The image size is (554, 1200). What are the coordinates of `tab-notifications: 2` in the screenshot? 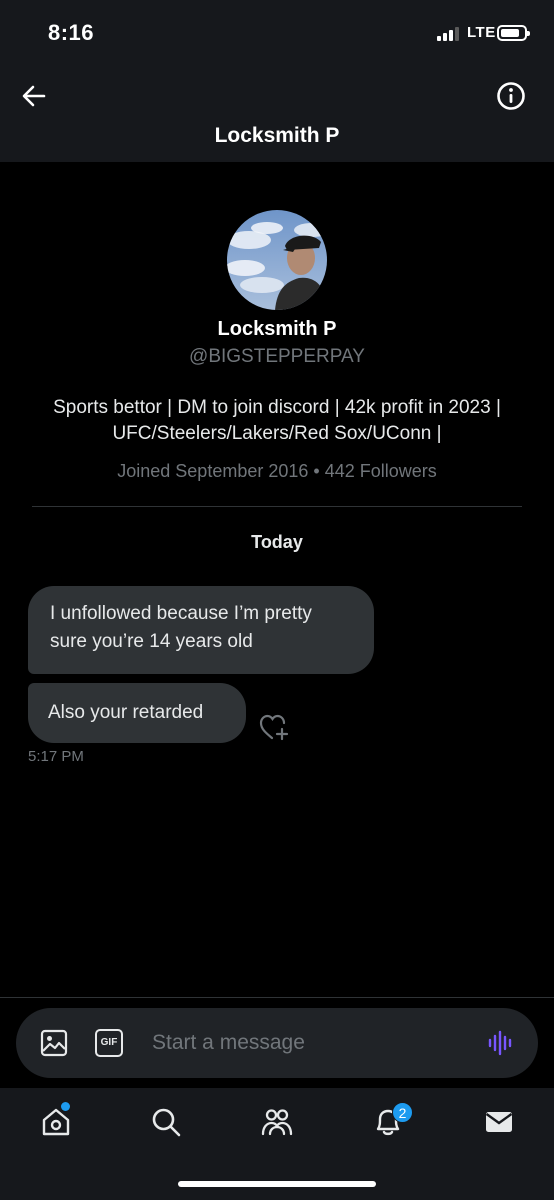 It's located at (390, 1122).